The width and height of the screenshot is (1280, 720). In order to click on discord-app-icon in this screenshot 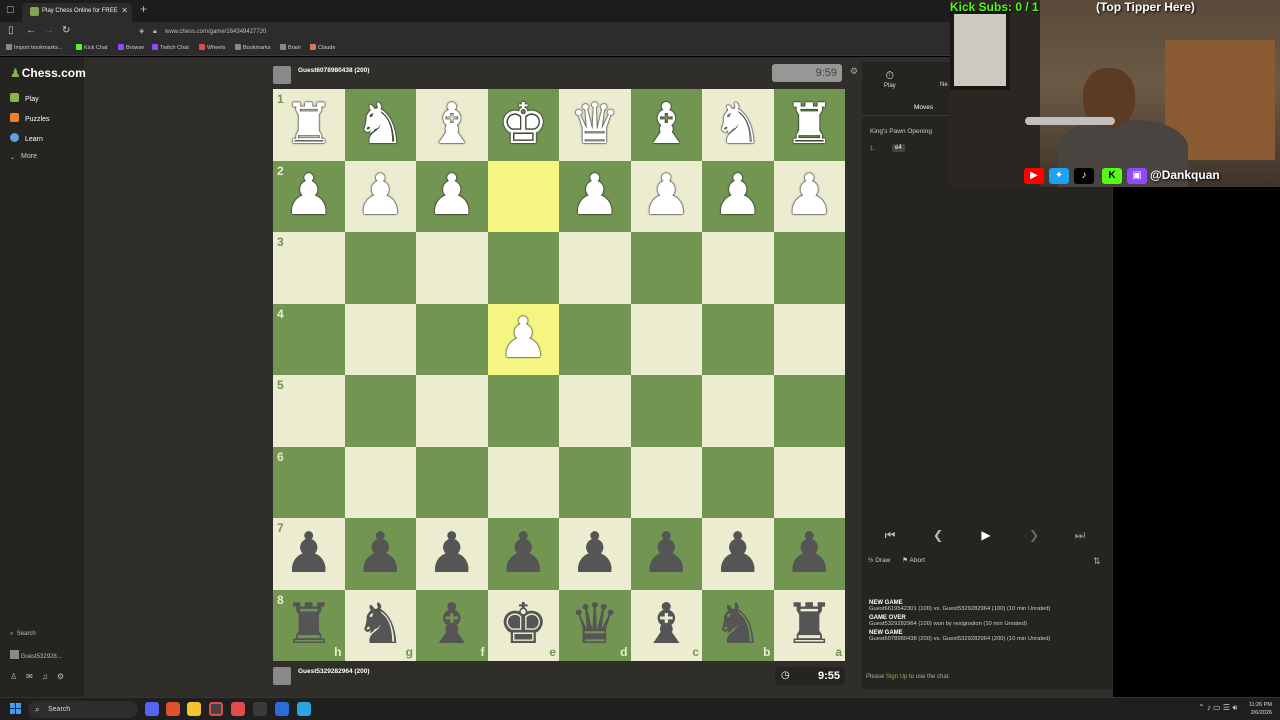, I will do `click(152, 709)`.